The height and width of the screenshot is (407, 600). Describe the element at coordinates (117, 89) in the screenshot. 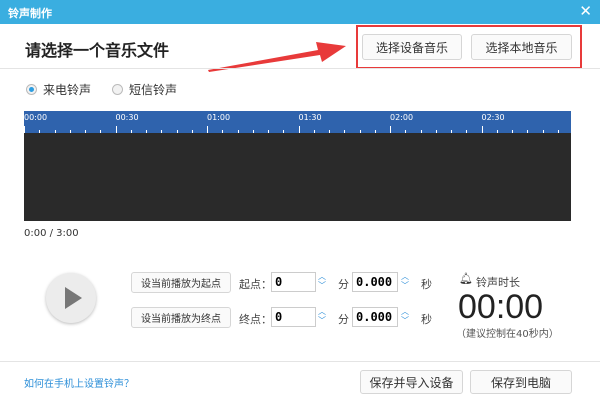

I see `radio-unselected-icon` at that location.